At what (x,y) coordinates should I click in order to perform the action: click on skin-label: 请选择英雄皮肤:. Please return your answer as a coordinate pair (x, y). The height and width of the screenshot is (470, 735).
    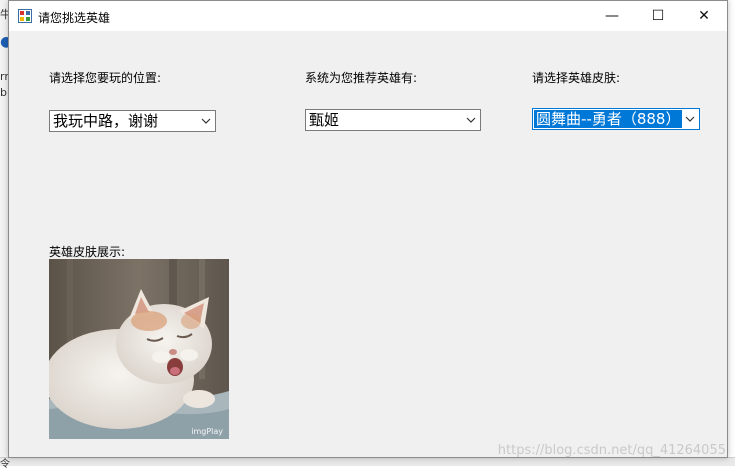
    Looking at the image, I should click on (576, 78).